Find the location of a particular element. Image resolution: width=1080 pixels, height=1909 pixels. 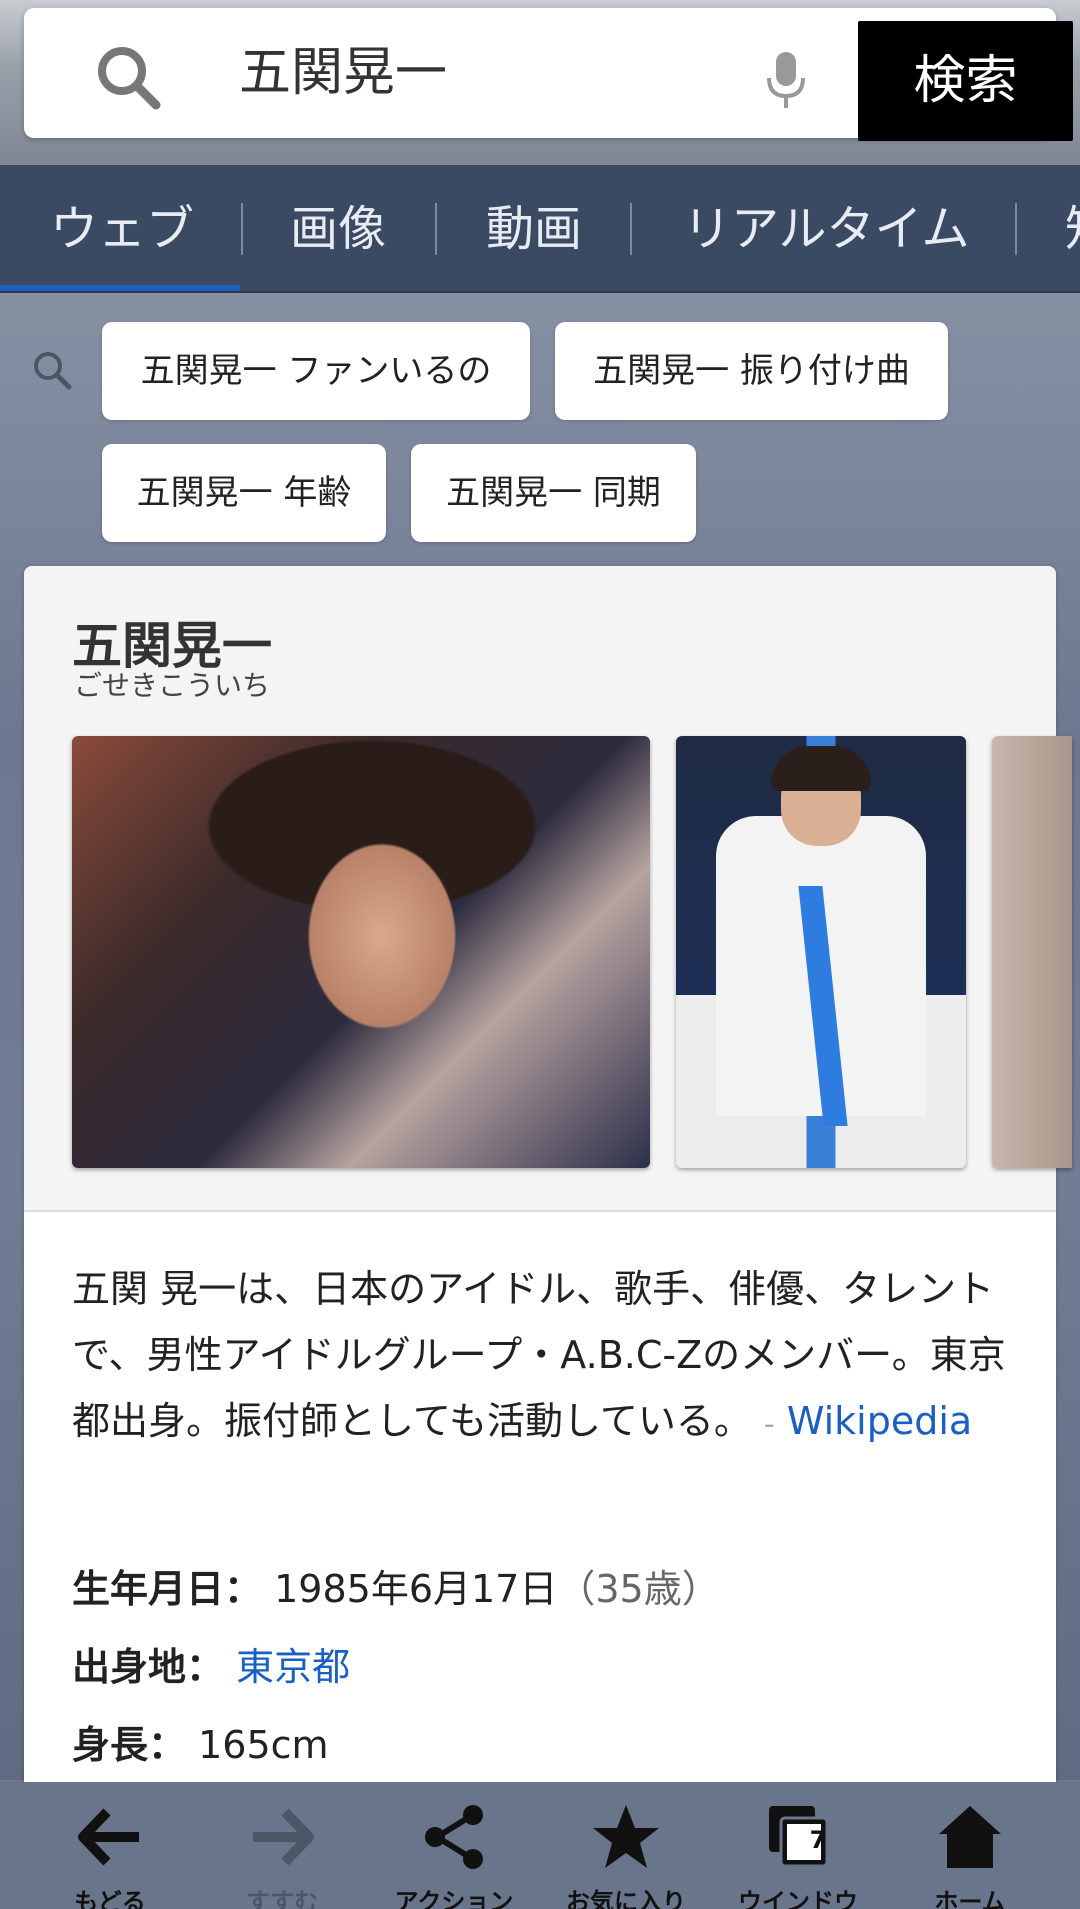

fact-label: 出身地： is located at coordinates (148, 1667).